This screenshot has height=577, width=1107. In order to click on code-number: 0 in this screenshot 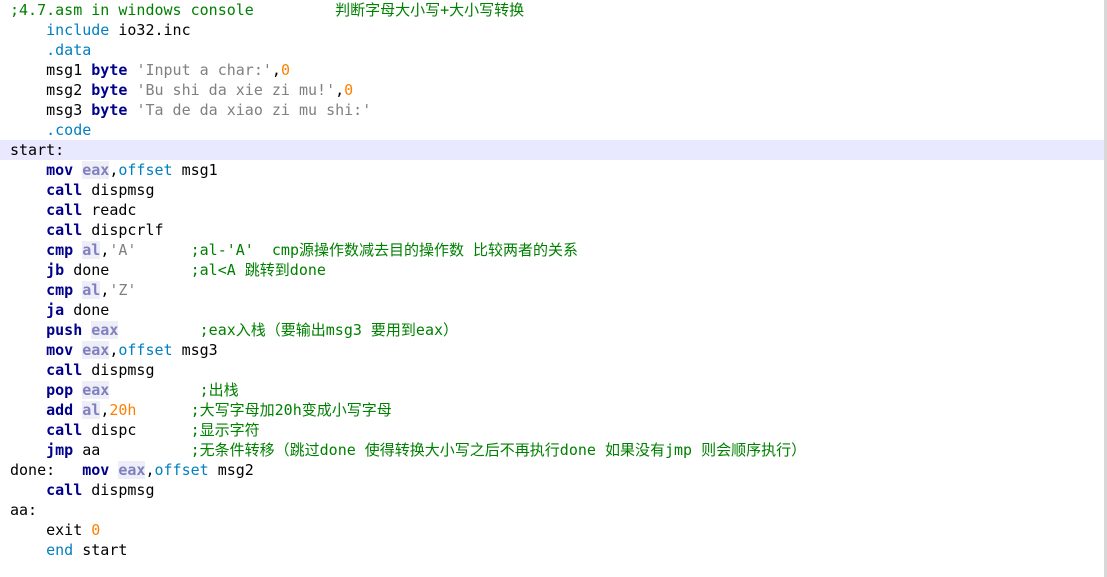, I will do `click(349, 90)`.